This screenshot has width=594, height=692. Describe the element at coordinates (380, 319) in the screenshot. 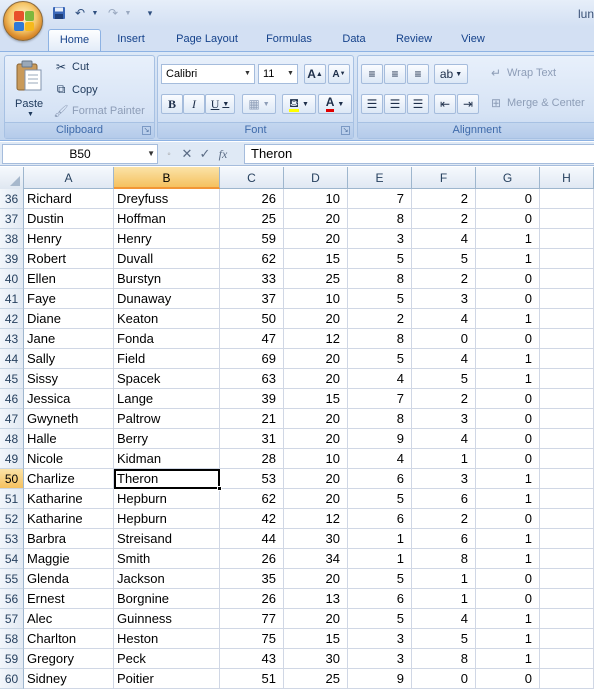

I see `cell-e42: 2` at that location.